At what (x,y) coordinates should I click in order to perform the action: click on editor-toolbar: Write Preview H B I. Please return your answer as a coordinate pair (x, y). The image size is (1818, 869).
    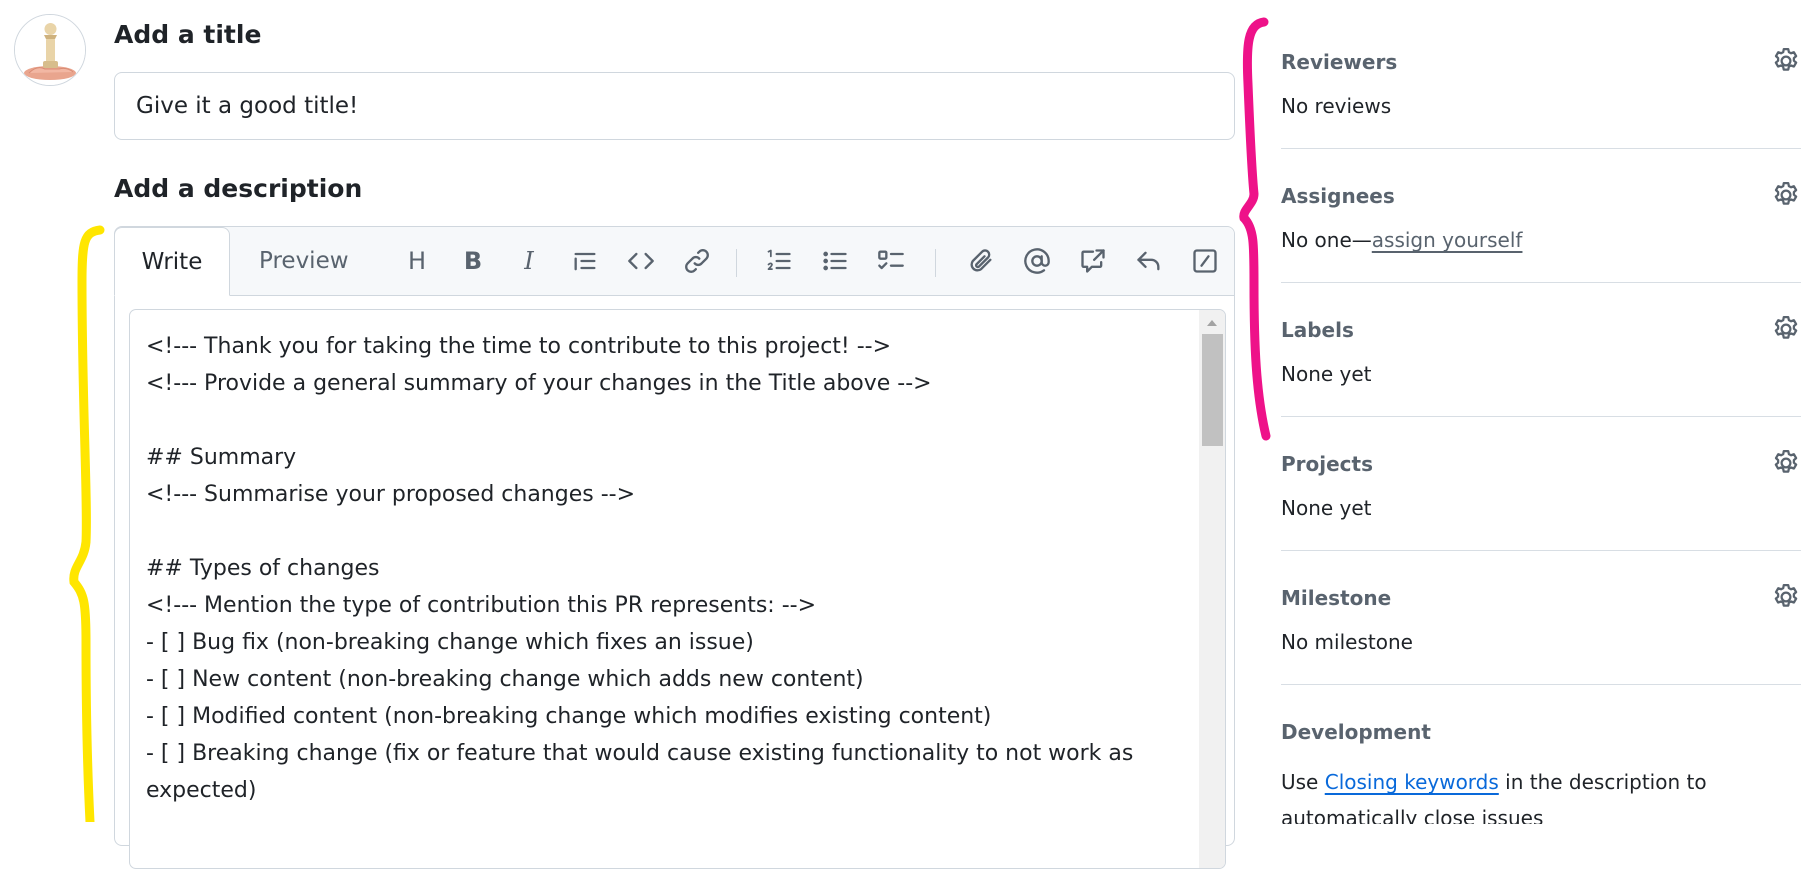
    Looking at the image, I should click on (674, 261).